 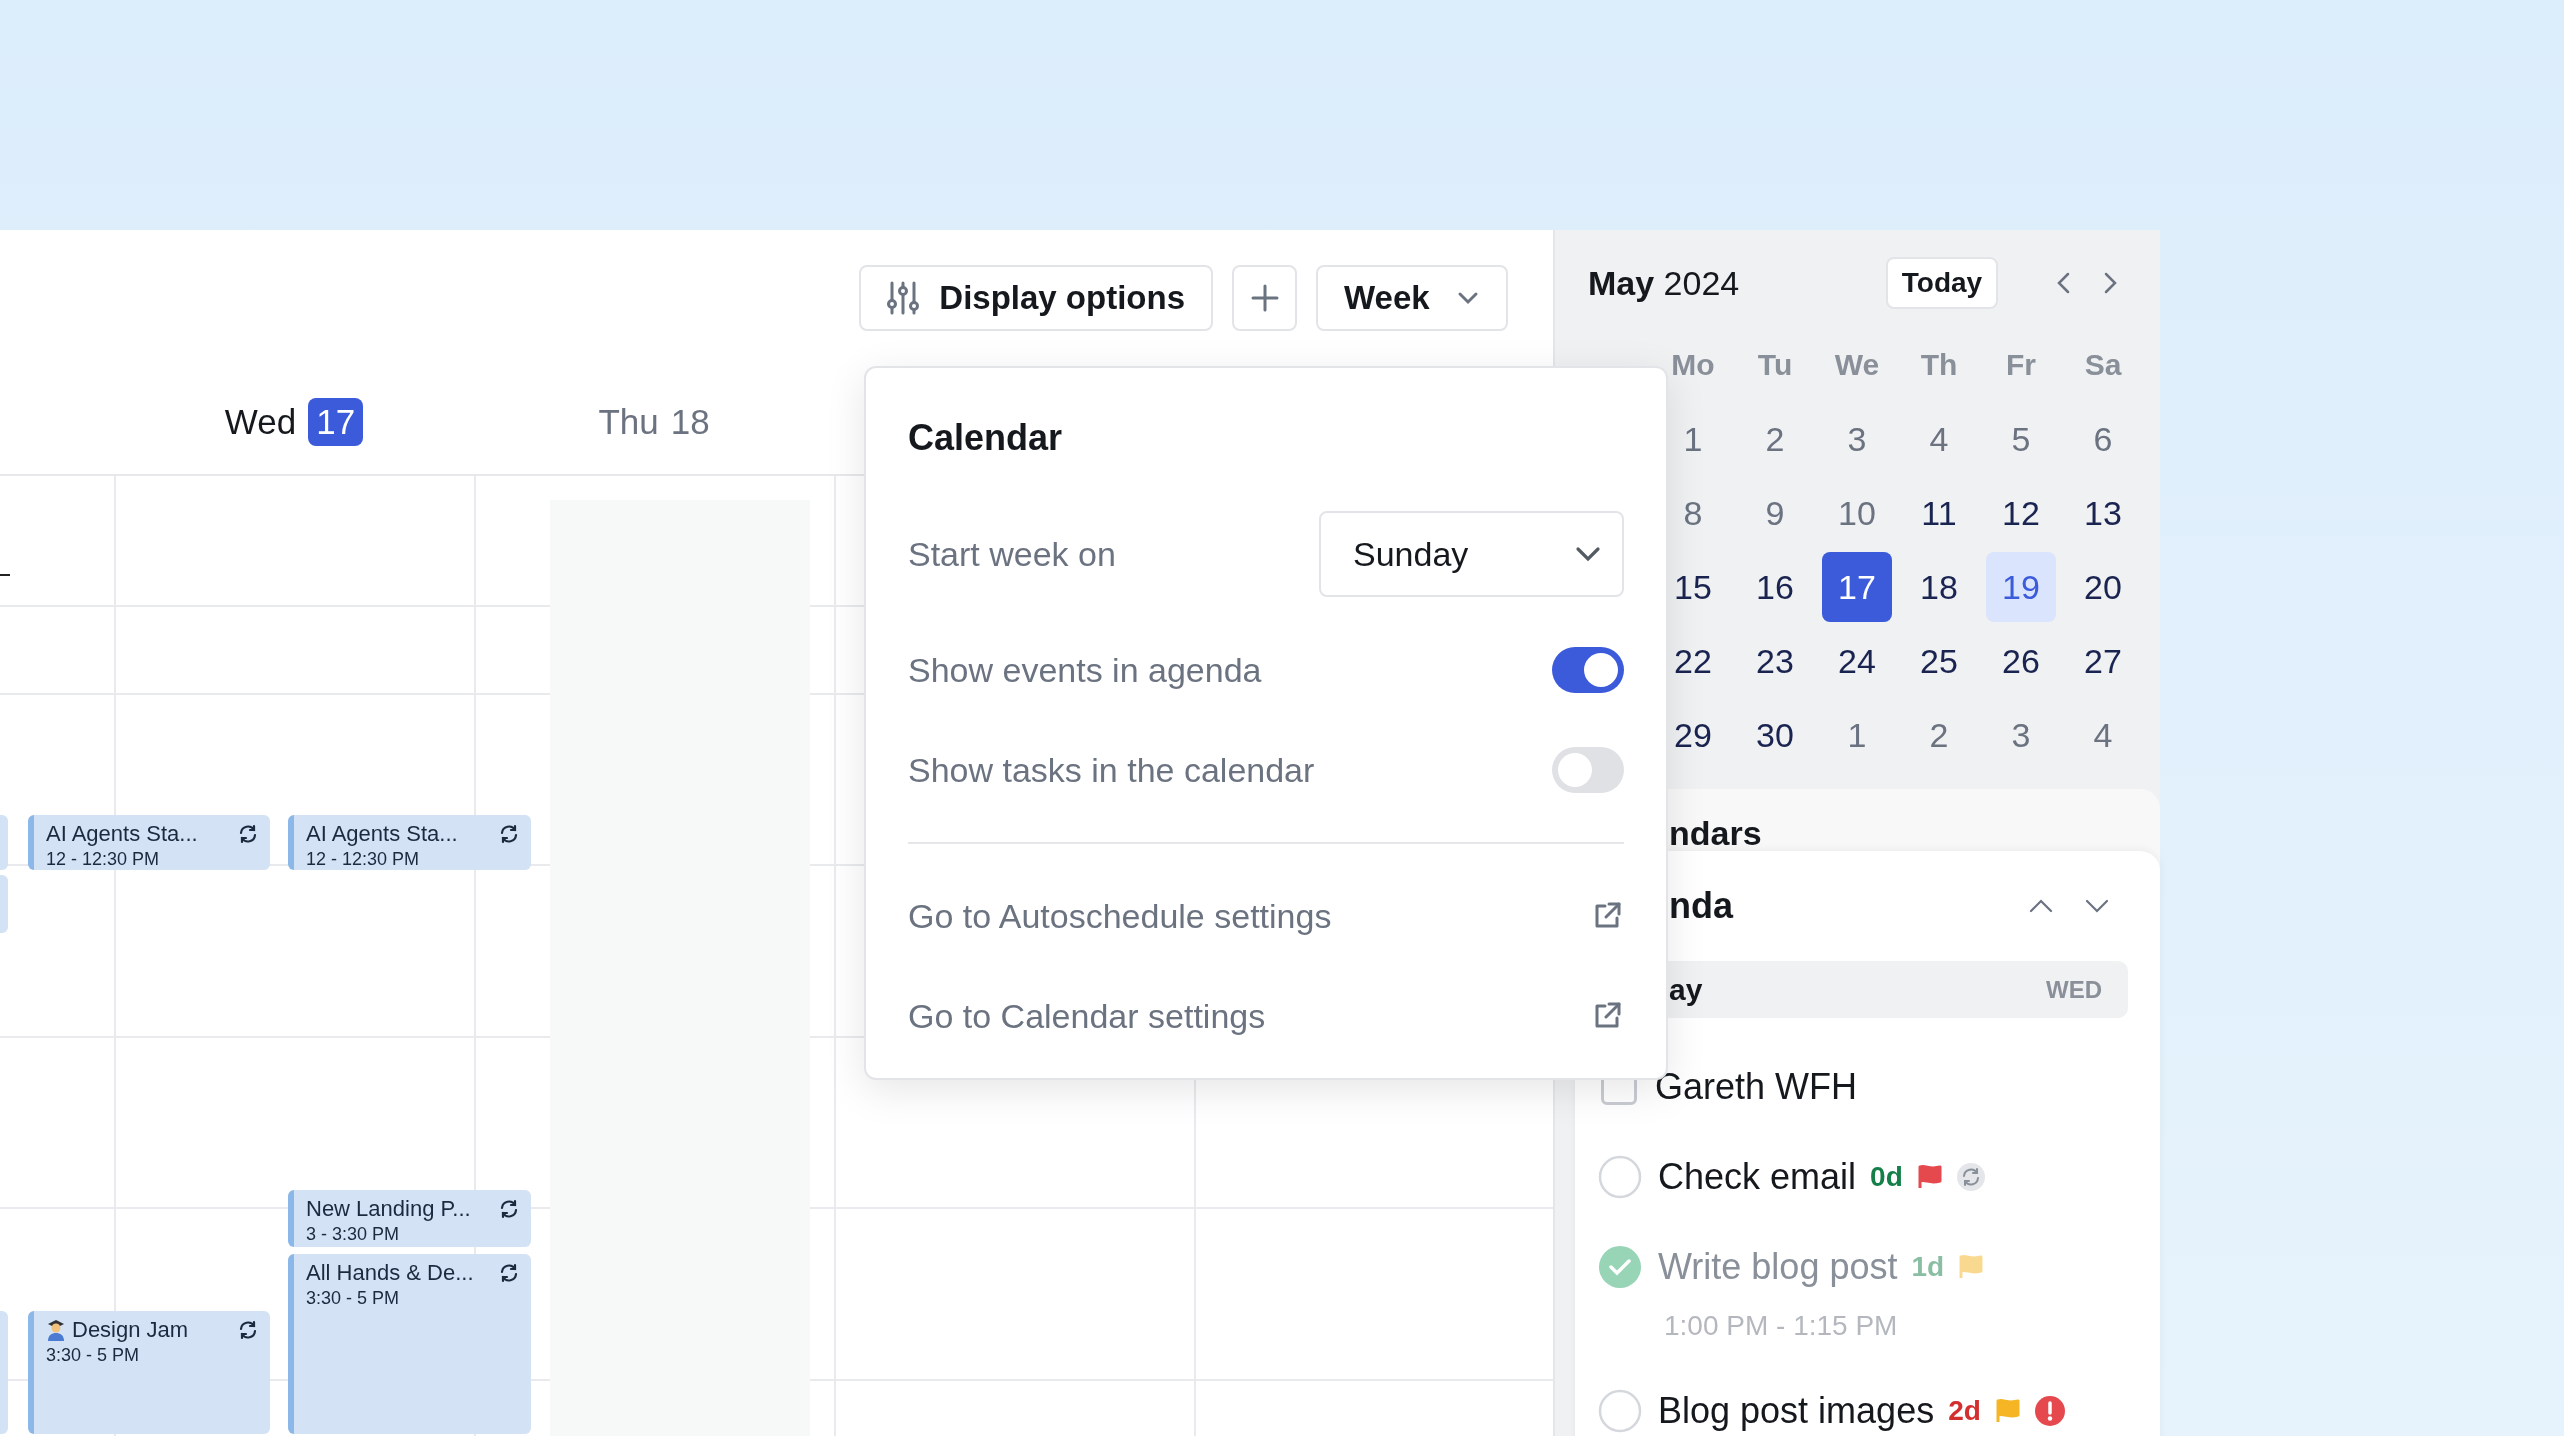 What do you see at coordinates (149, 1372) in the screenshot?
I see `event-block: Design Jam 3:30 - 5 PM` at bounding box center [149, 1372].